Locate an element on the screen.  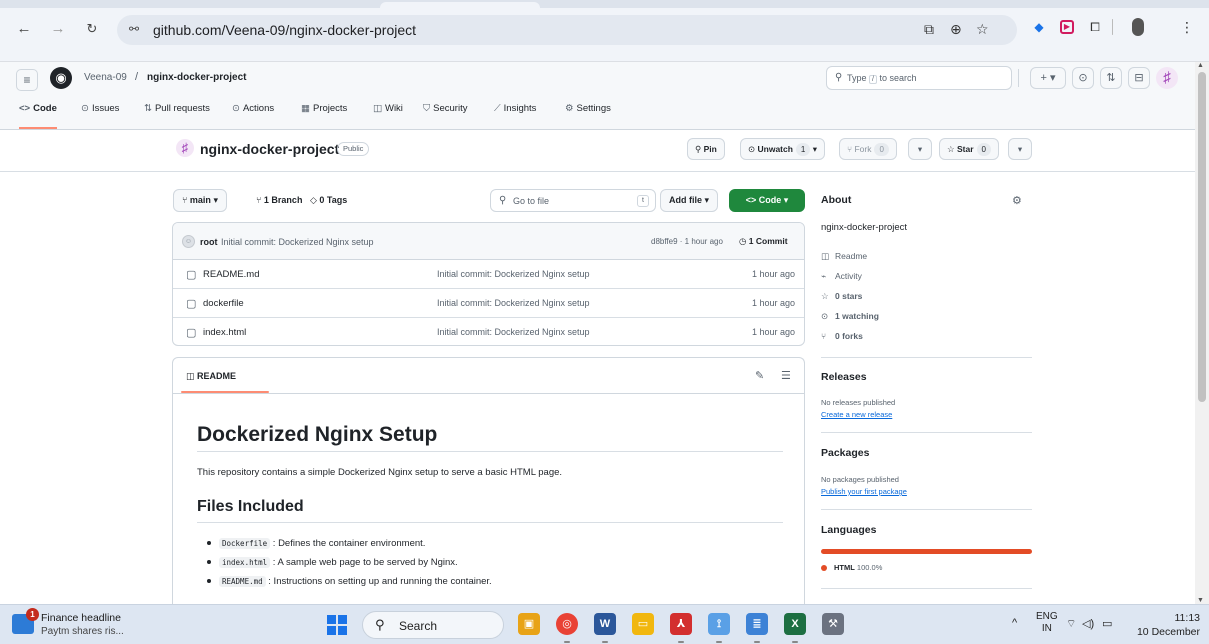
file-name: README.md is located at coordinates (231, 274).